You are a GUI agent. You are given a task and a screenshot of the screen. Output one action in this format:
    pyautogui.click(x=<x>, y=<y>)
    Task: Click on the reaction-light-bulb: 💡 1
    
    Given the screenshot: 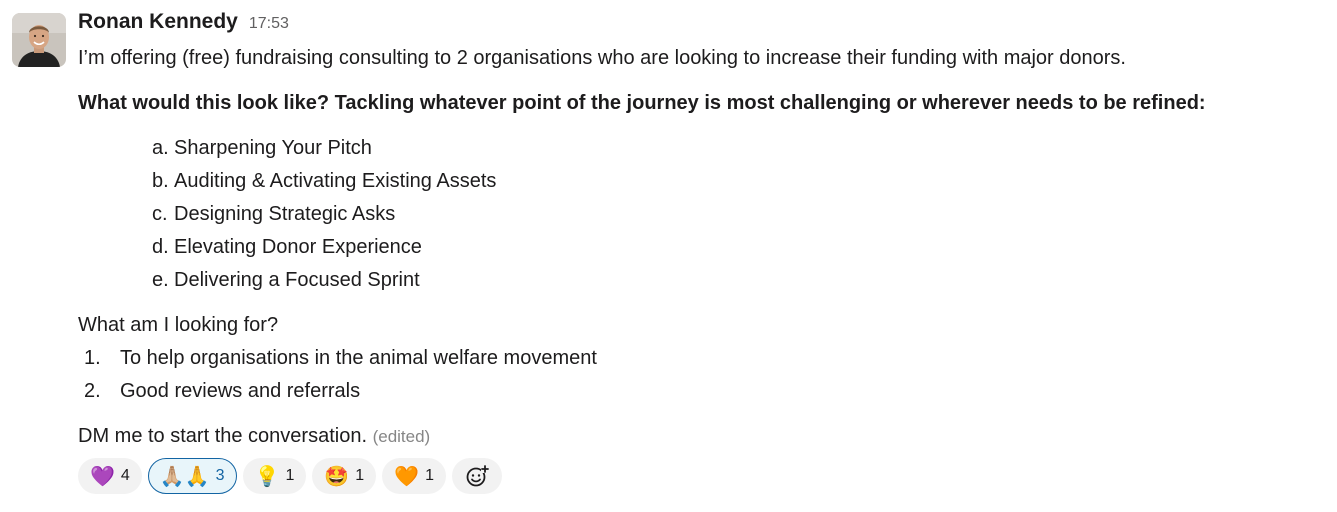 What is the action you would take?
    pyautogui.click(x=274, y=476)
    